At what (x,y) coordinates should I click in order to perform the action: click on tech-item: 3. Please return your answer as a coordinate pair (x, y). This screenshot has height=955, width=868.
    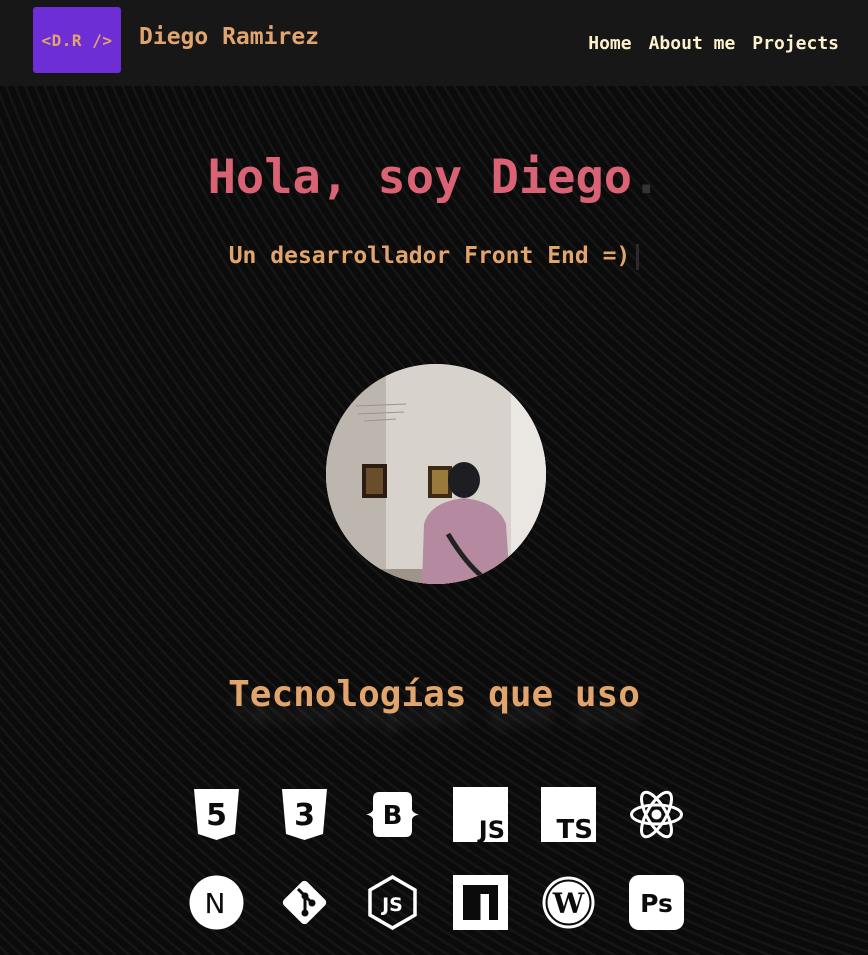
    Looking at the image, I should click on (304, 814).